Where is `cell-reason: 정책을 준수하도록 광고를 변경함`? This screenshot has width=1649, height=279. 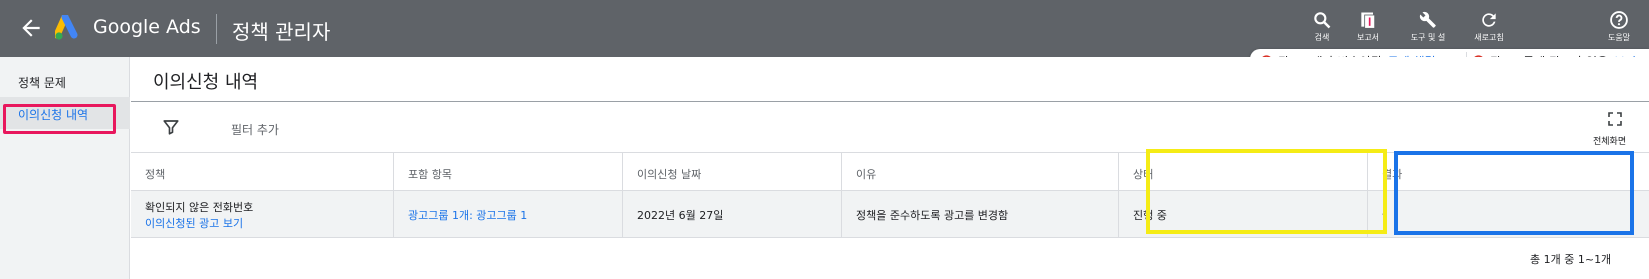 cell-reason: 정책을 준수하도록 광고를 변경함 is located at coordinates (980, 214).